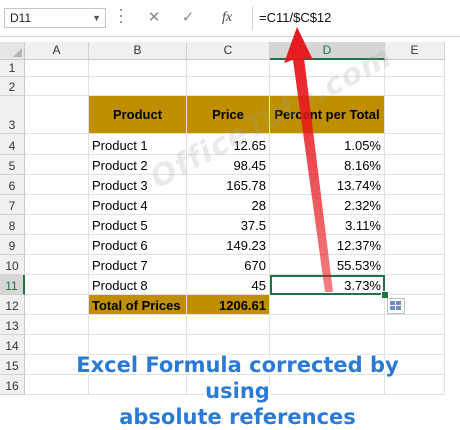  Describe the element at coordinates (237, 378) in the screenshot. I see `caption-line-1: Excel Formula corrected by using` at that location.